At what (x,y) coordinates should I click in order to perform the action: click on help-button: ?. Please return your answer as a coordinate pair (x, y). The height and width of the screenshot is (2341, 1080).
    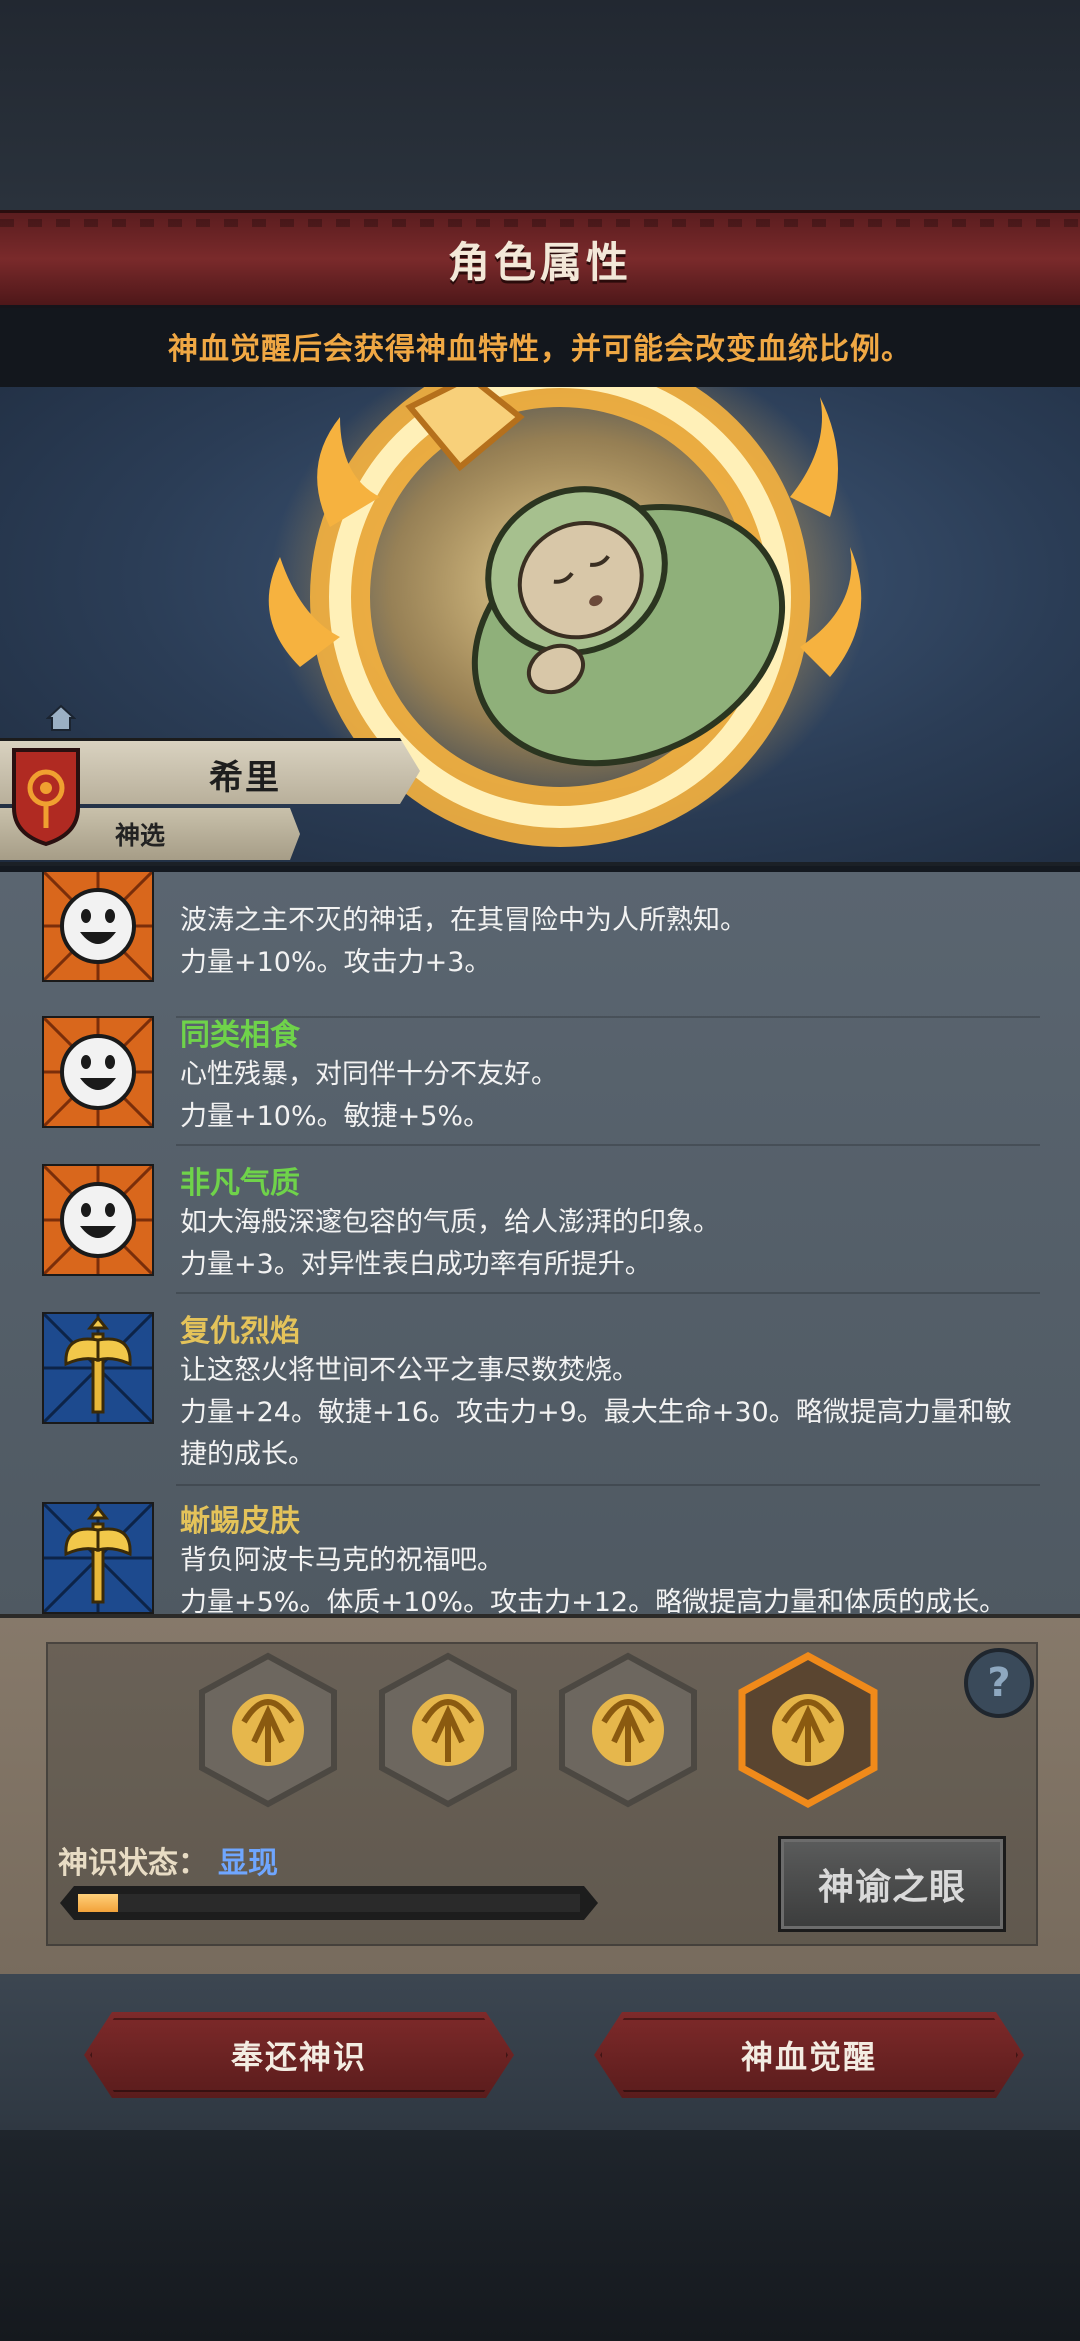
    Looking at the image, I should click on (999, 1683).